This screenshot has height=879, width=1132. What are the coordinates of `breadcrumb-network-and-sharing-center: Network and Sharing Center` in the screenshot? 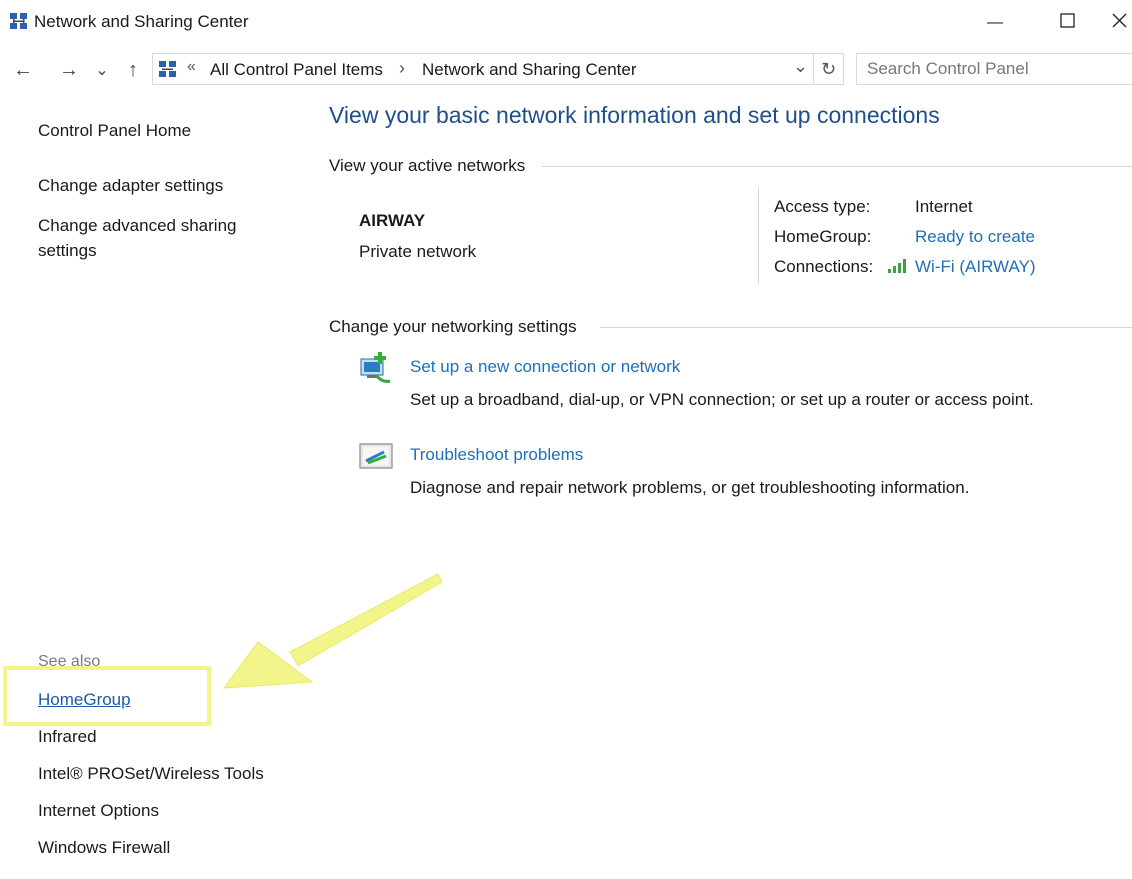 It's located at (529, 70).